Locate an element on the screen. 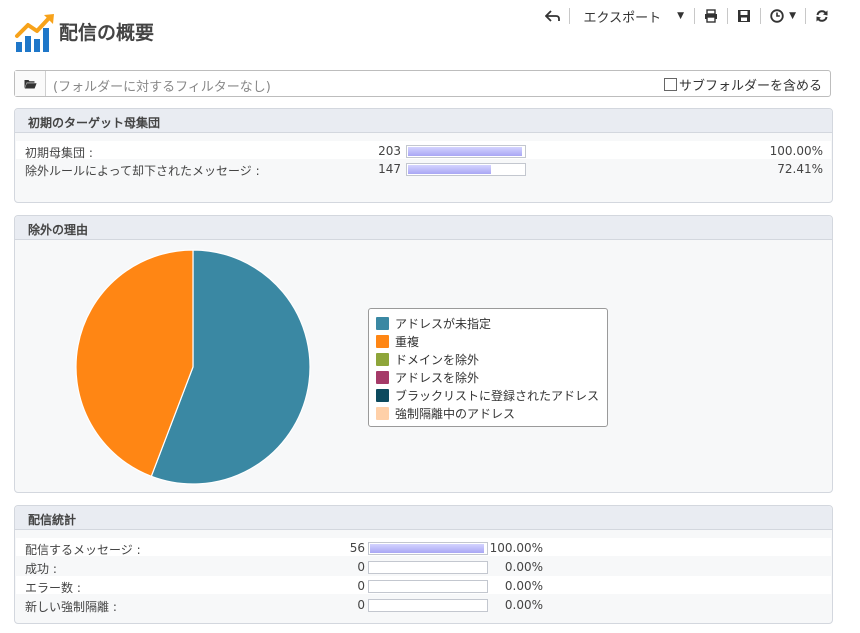 This screenshot has width=860, height=633. chart-logo-icon is located at coordinates (34, 33).